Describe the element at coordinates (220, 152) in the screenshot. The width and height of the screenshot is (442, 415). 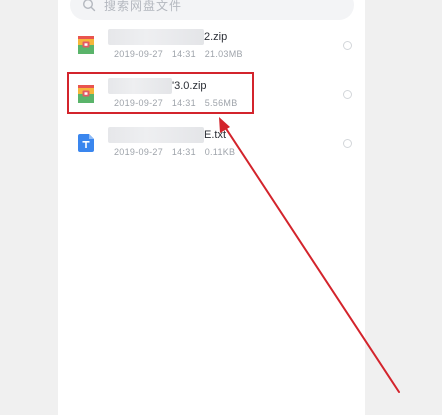
I see `file-size: 0.11KB` at that location.